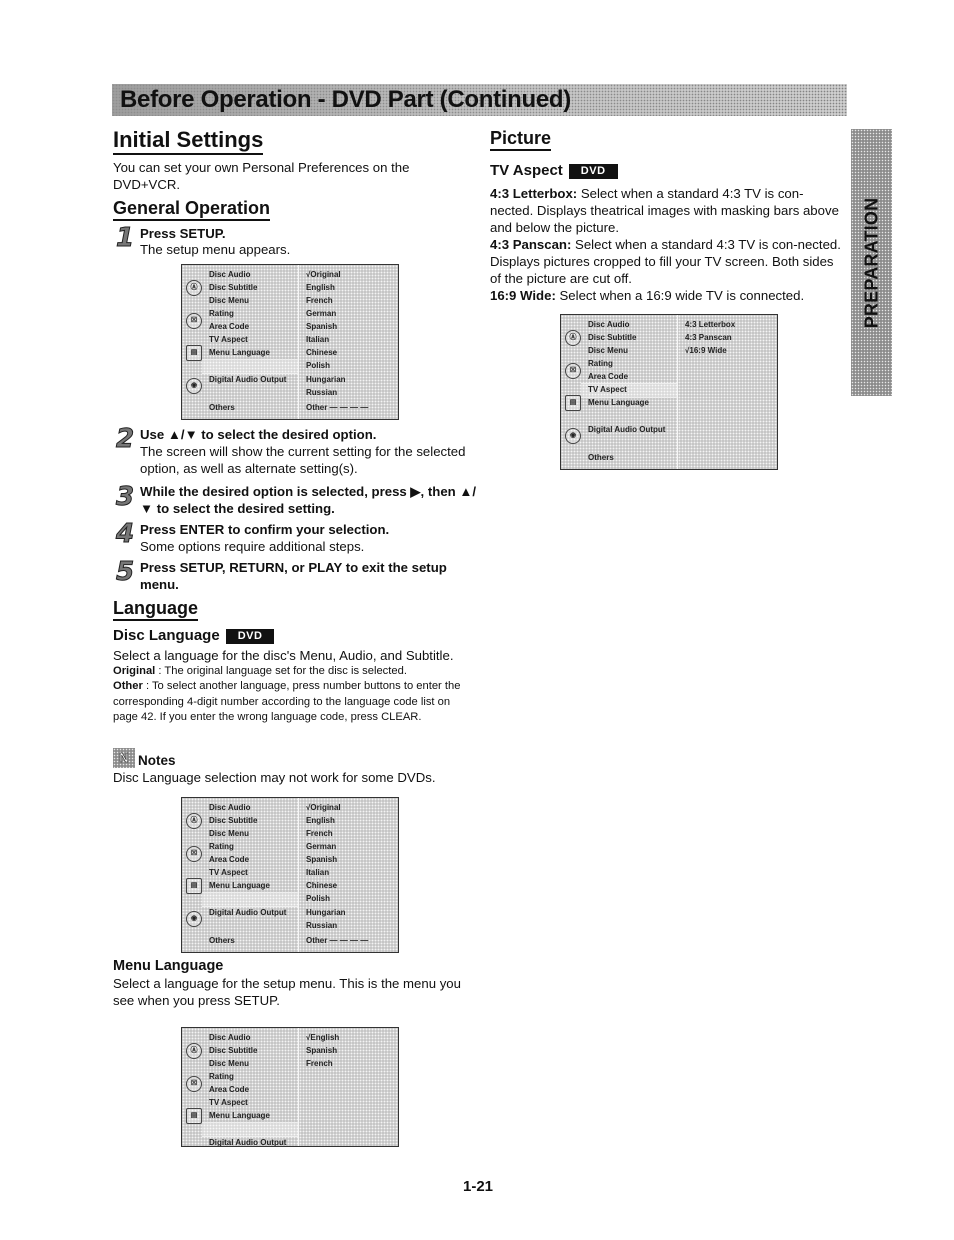 This screenshot has height=1240, width=954. I want to click on tv-aspect-heading: TV Aspect DVD, so click(554, 171).